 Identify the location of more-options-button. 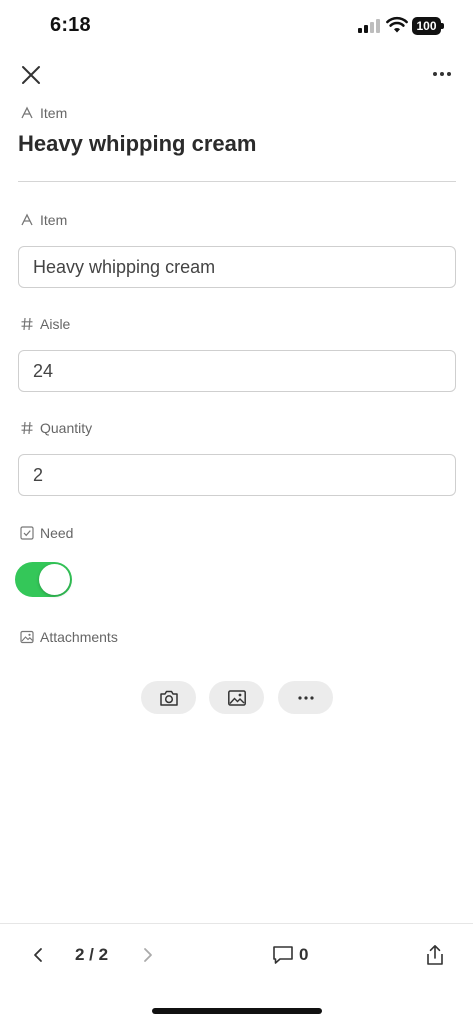
(442, 74).